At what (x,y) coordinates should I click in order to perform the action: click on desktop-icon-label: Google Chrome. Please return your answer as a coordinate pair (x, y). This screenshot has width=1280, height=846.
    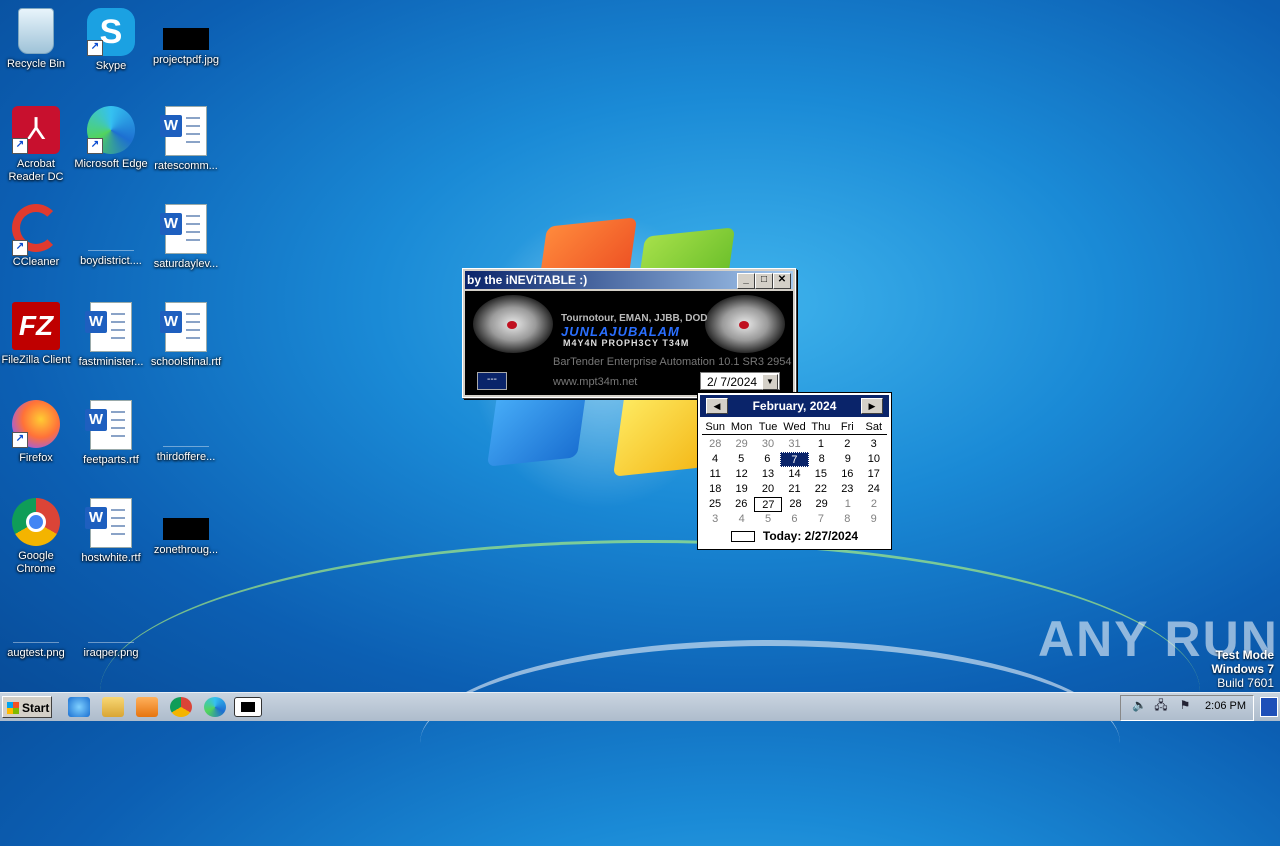
    Looking at the image, I should click on (36, 562).